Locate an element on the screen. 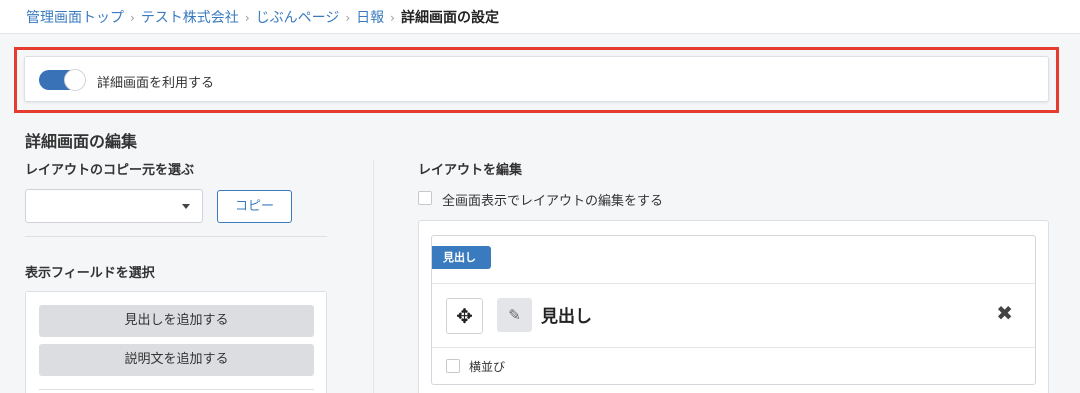  detail-page-toggle-label: 詳細画面を利用する is located at coordinates (156, 83).